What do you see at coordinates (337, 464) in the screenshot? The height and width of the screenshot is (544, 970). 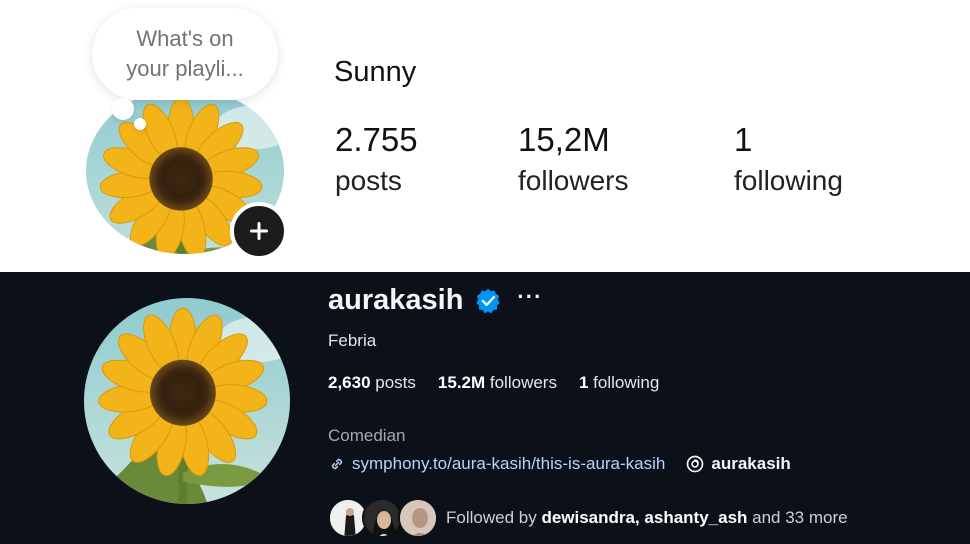 I see `link-icon` at bounding box center [337, 464].